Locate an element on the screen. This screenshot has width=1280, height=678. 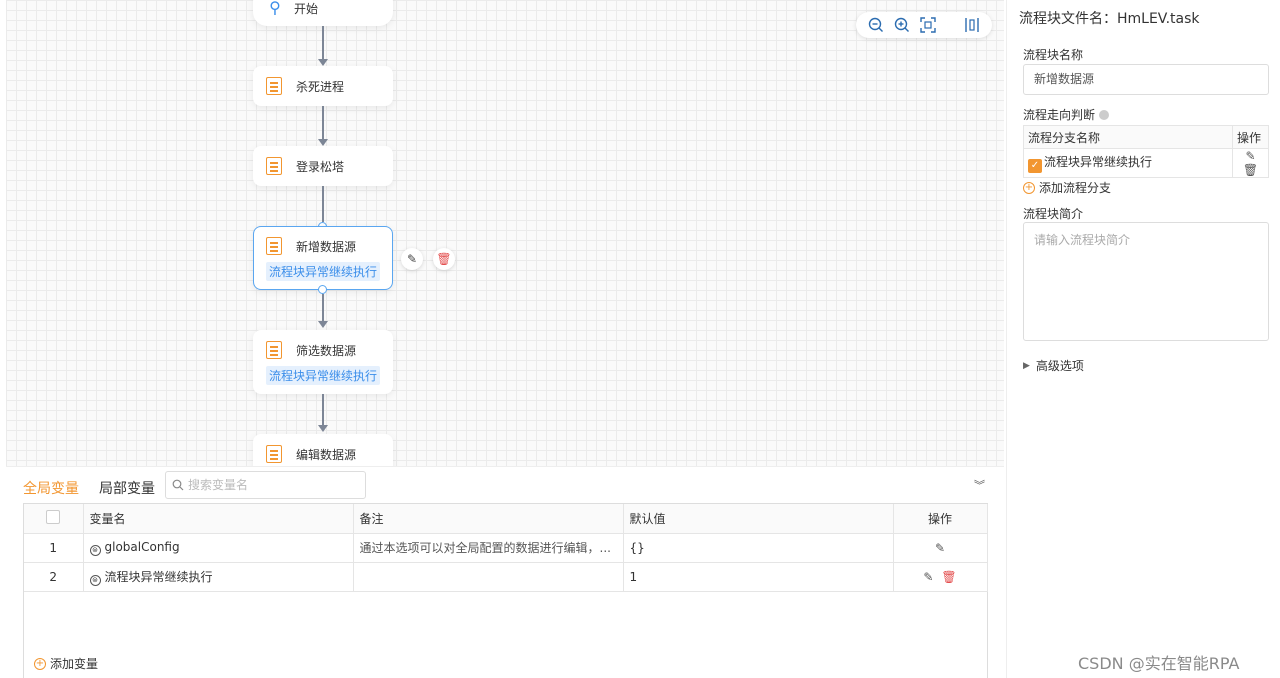
collapse-icon: ︾ is located at coordinates (979, 485).